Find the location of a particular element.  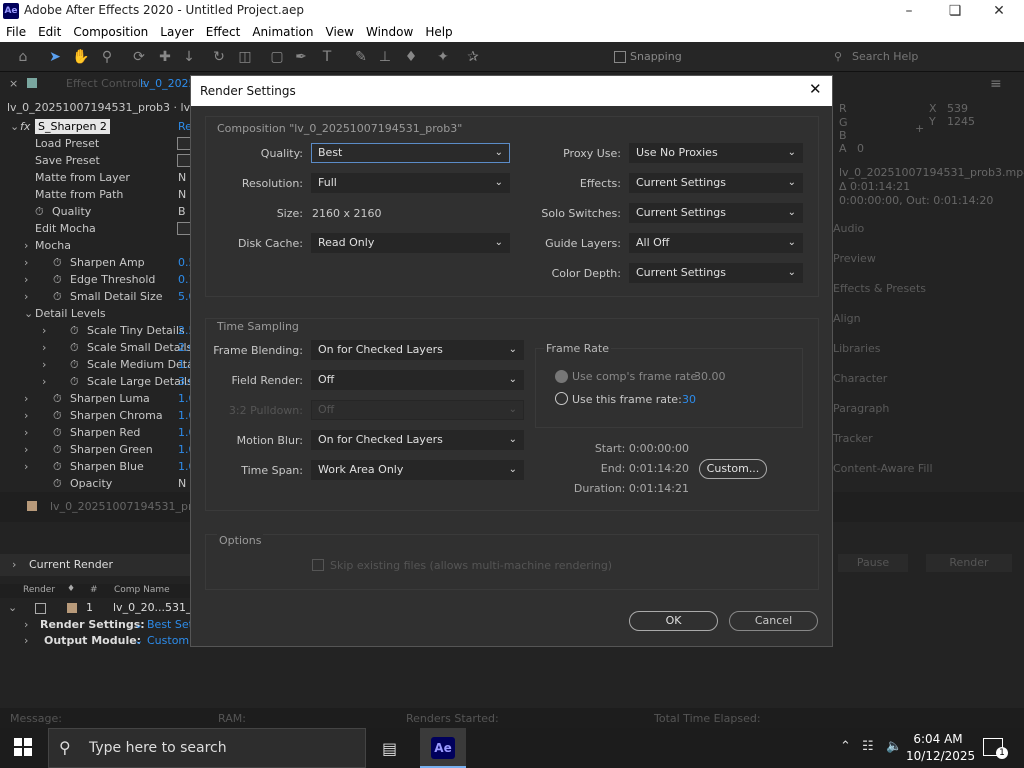

collapse-effect-icon: ⌄ is located at coordinates (14, 126).